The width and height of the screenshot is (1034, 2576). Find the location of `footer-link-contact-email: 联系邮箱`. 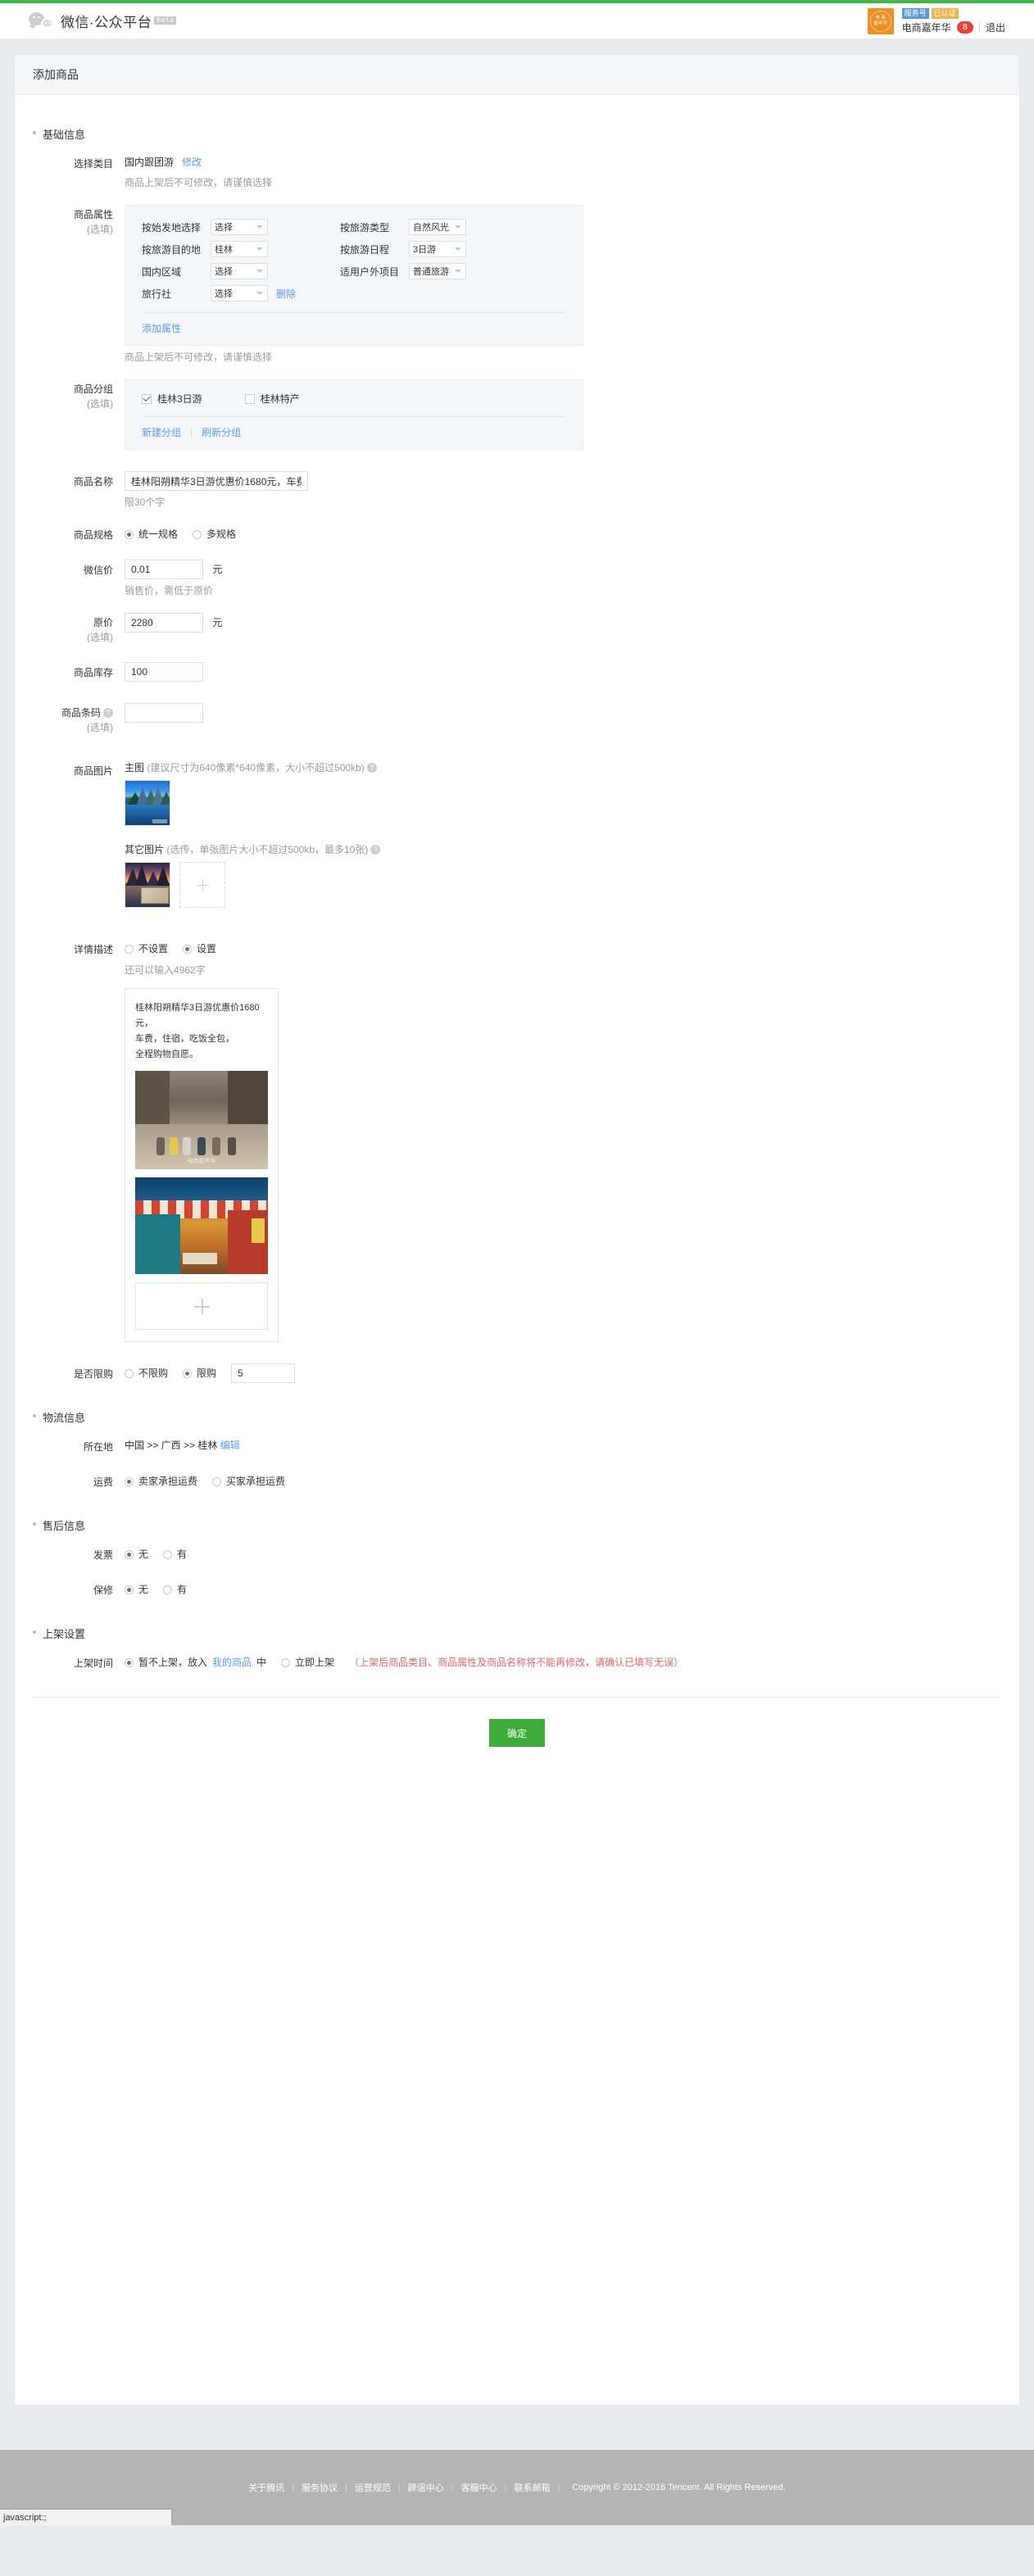

footer-link-contact-email: 联系邮箱 is located at coordinates (532, 2487).